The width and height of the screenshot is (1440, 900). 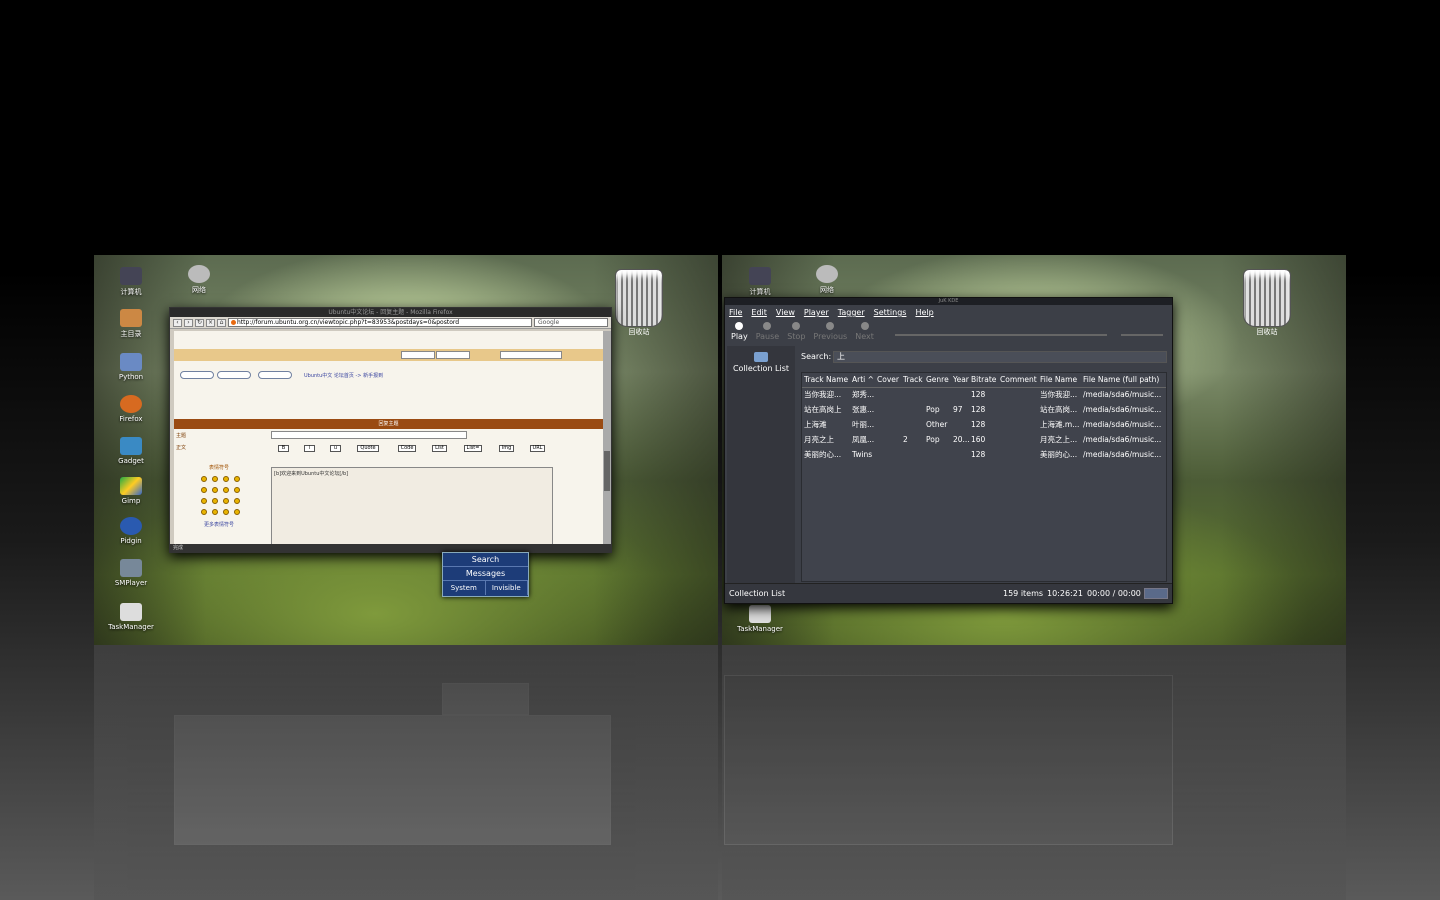 I want to click on column-header: Arti ^, so click(x=862, y=380).